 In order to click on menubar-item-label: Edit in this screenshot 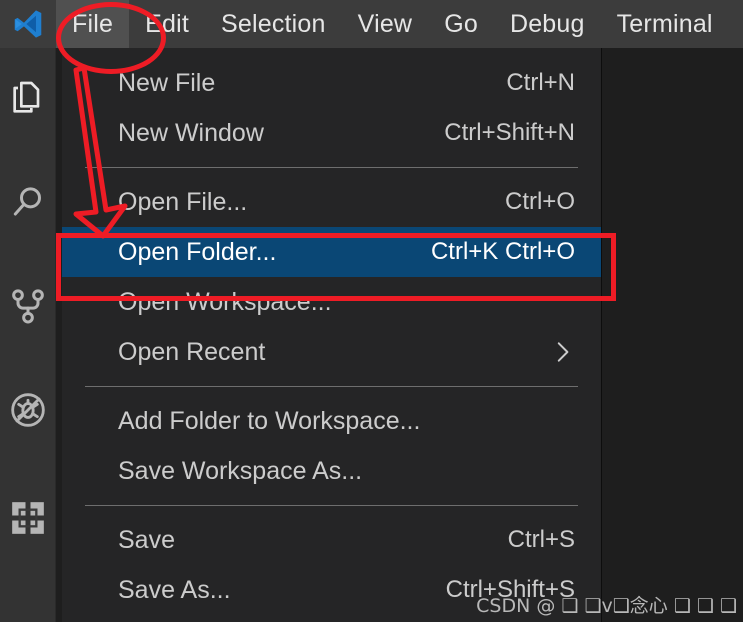, I will do `click(167, 23)`.